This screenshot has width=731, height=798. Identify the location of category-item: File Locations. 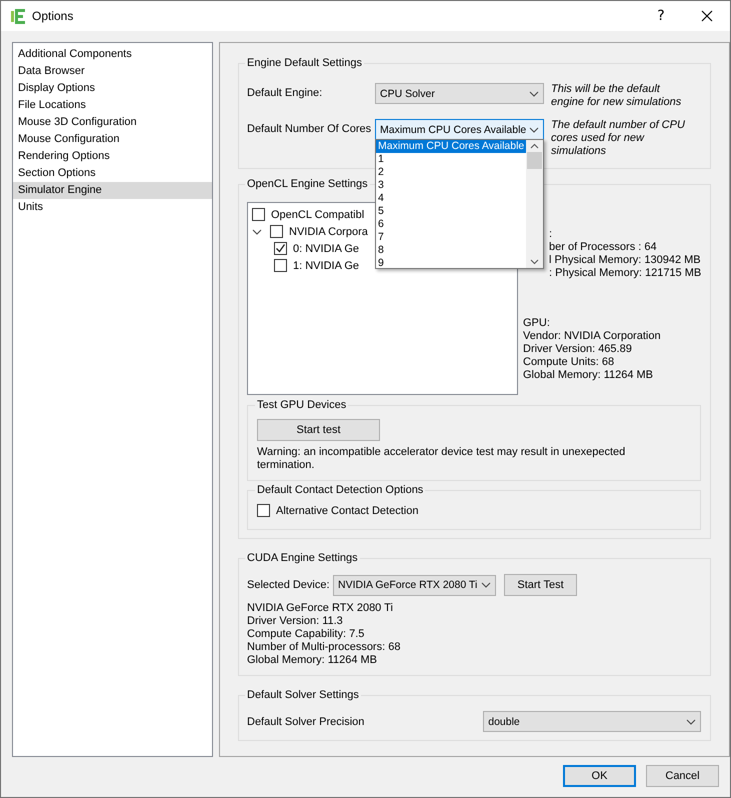
(112, 105).